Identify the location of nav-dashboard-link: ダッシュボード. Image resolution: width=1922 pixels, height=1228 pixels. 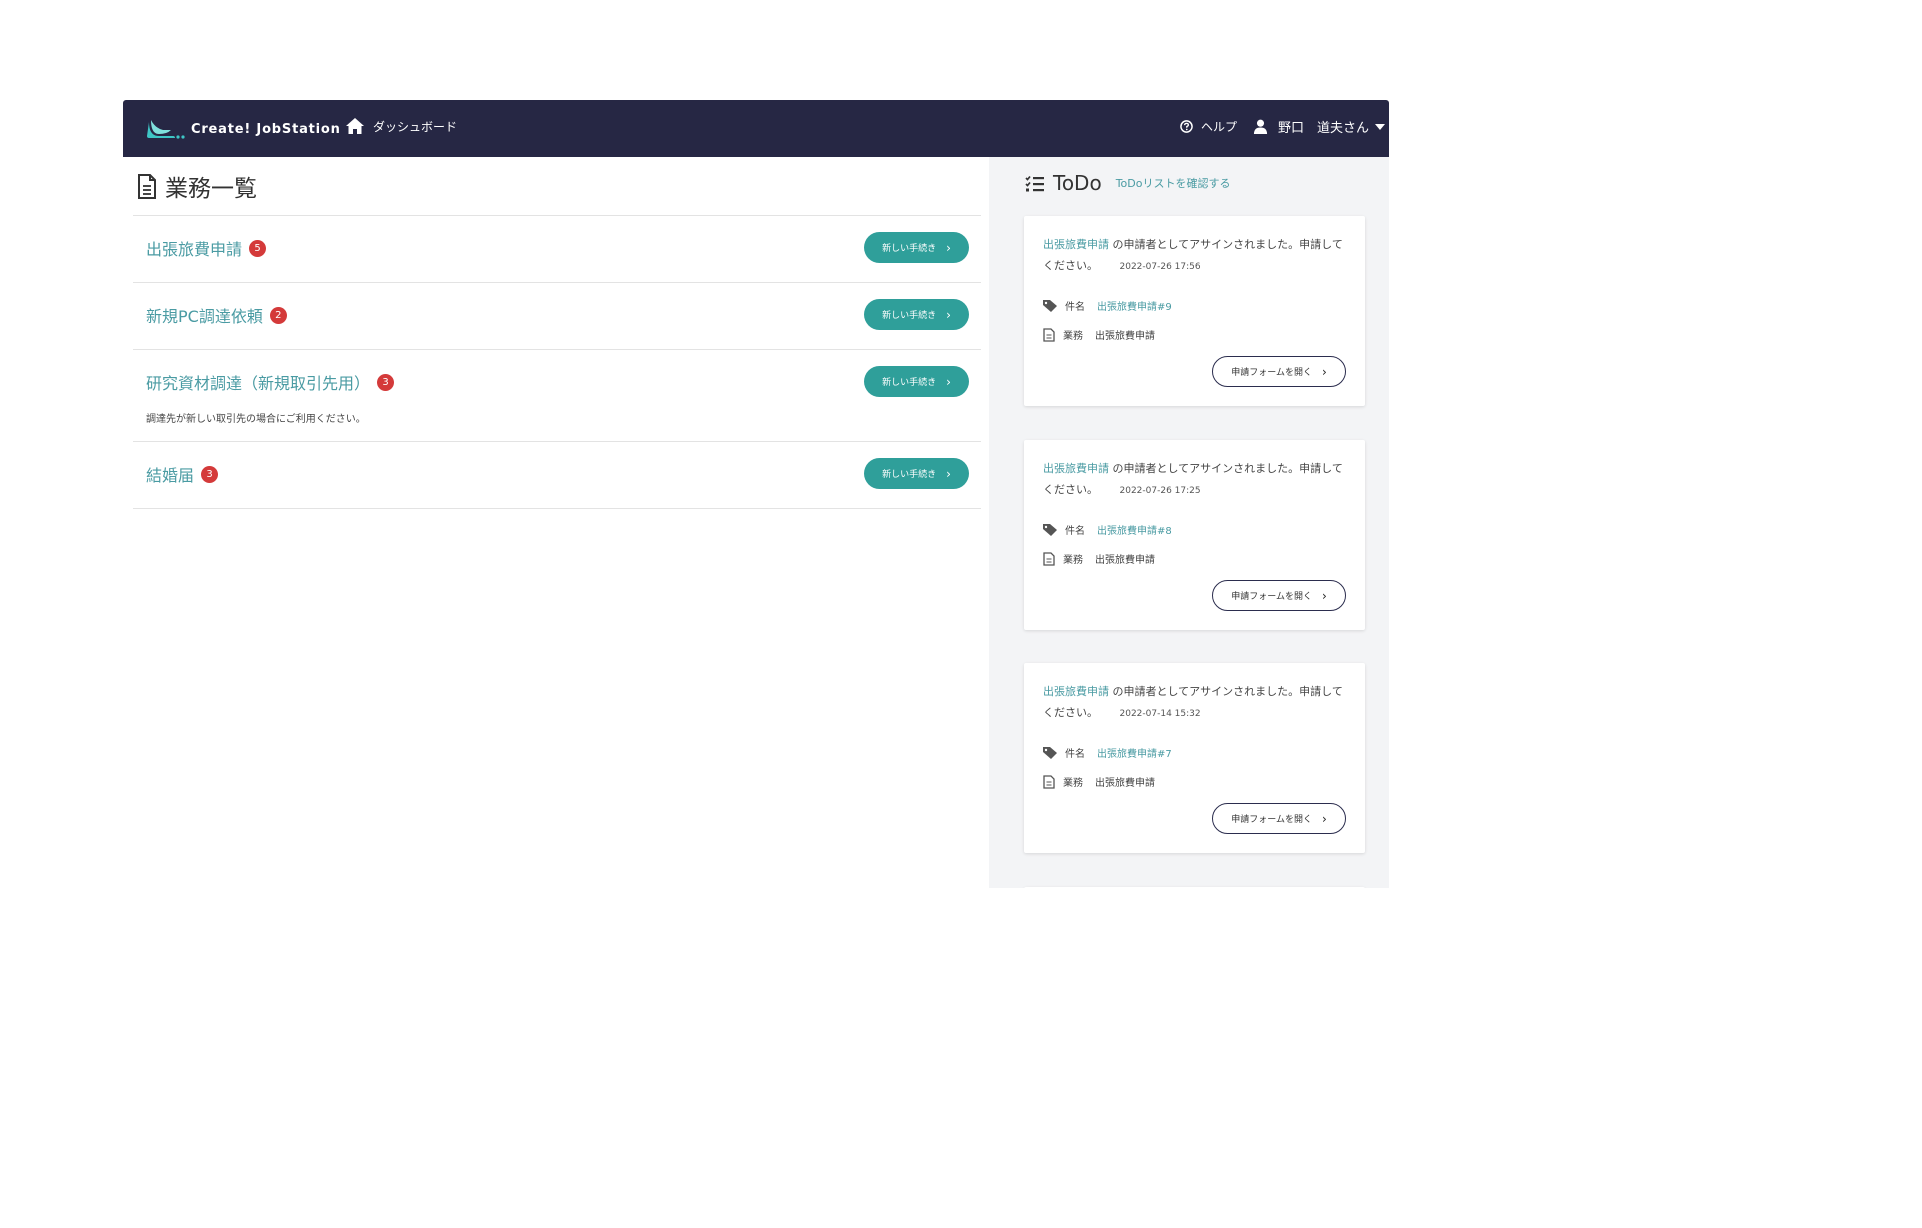
(401, 126).